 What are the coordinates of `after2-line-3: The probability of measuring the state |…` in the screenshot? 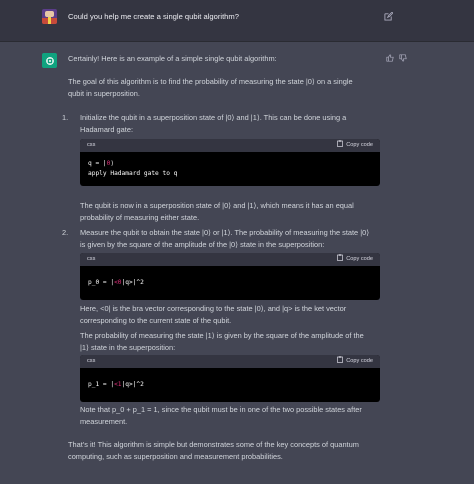 It's located at (222, 335).